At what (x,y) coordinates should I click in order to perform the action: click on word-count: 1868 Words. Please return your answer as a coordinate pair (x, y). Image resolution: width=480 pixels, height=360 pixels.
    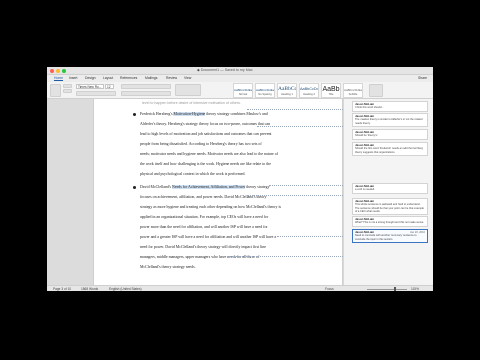
    Looking at the image, I should click on (89, 289).